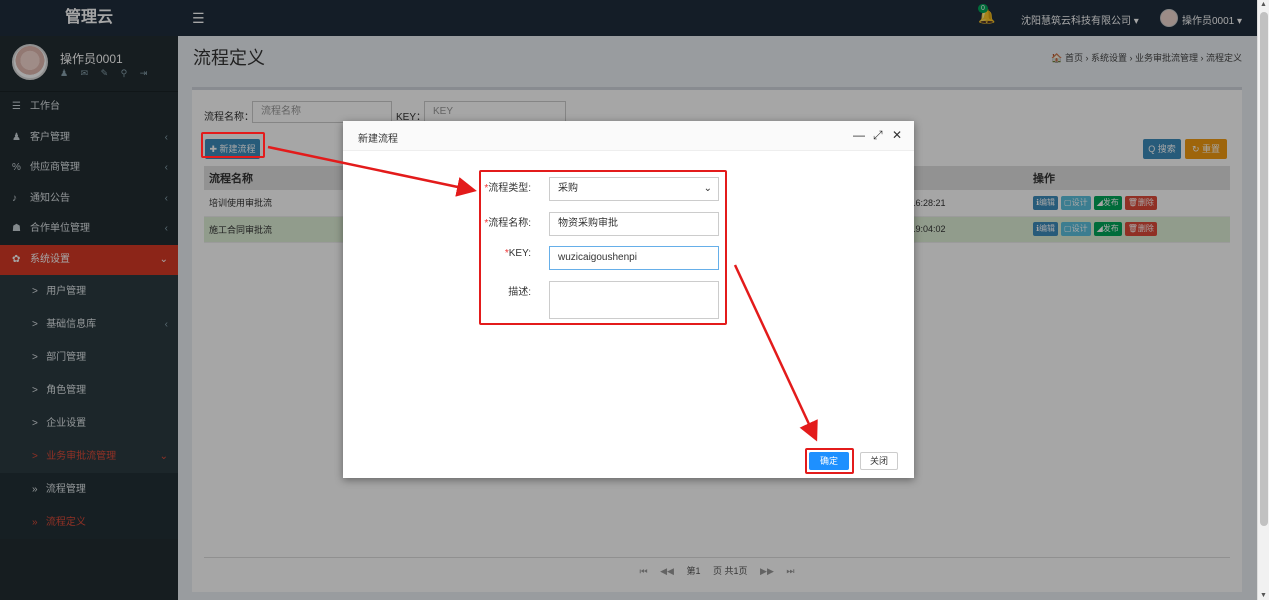  I want to click on close-icon: ✕, so click(897, 135).